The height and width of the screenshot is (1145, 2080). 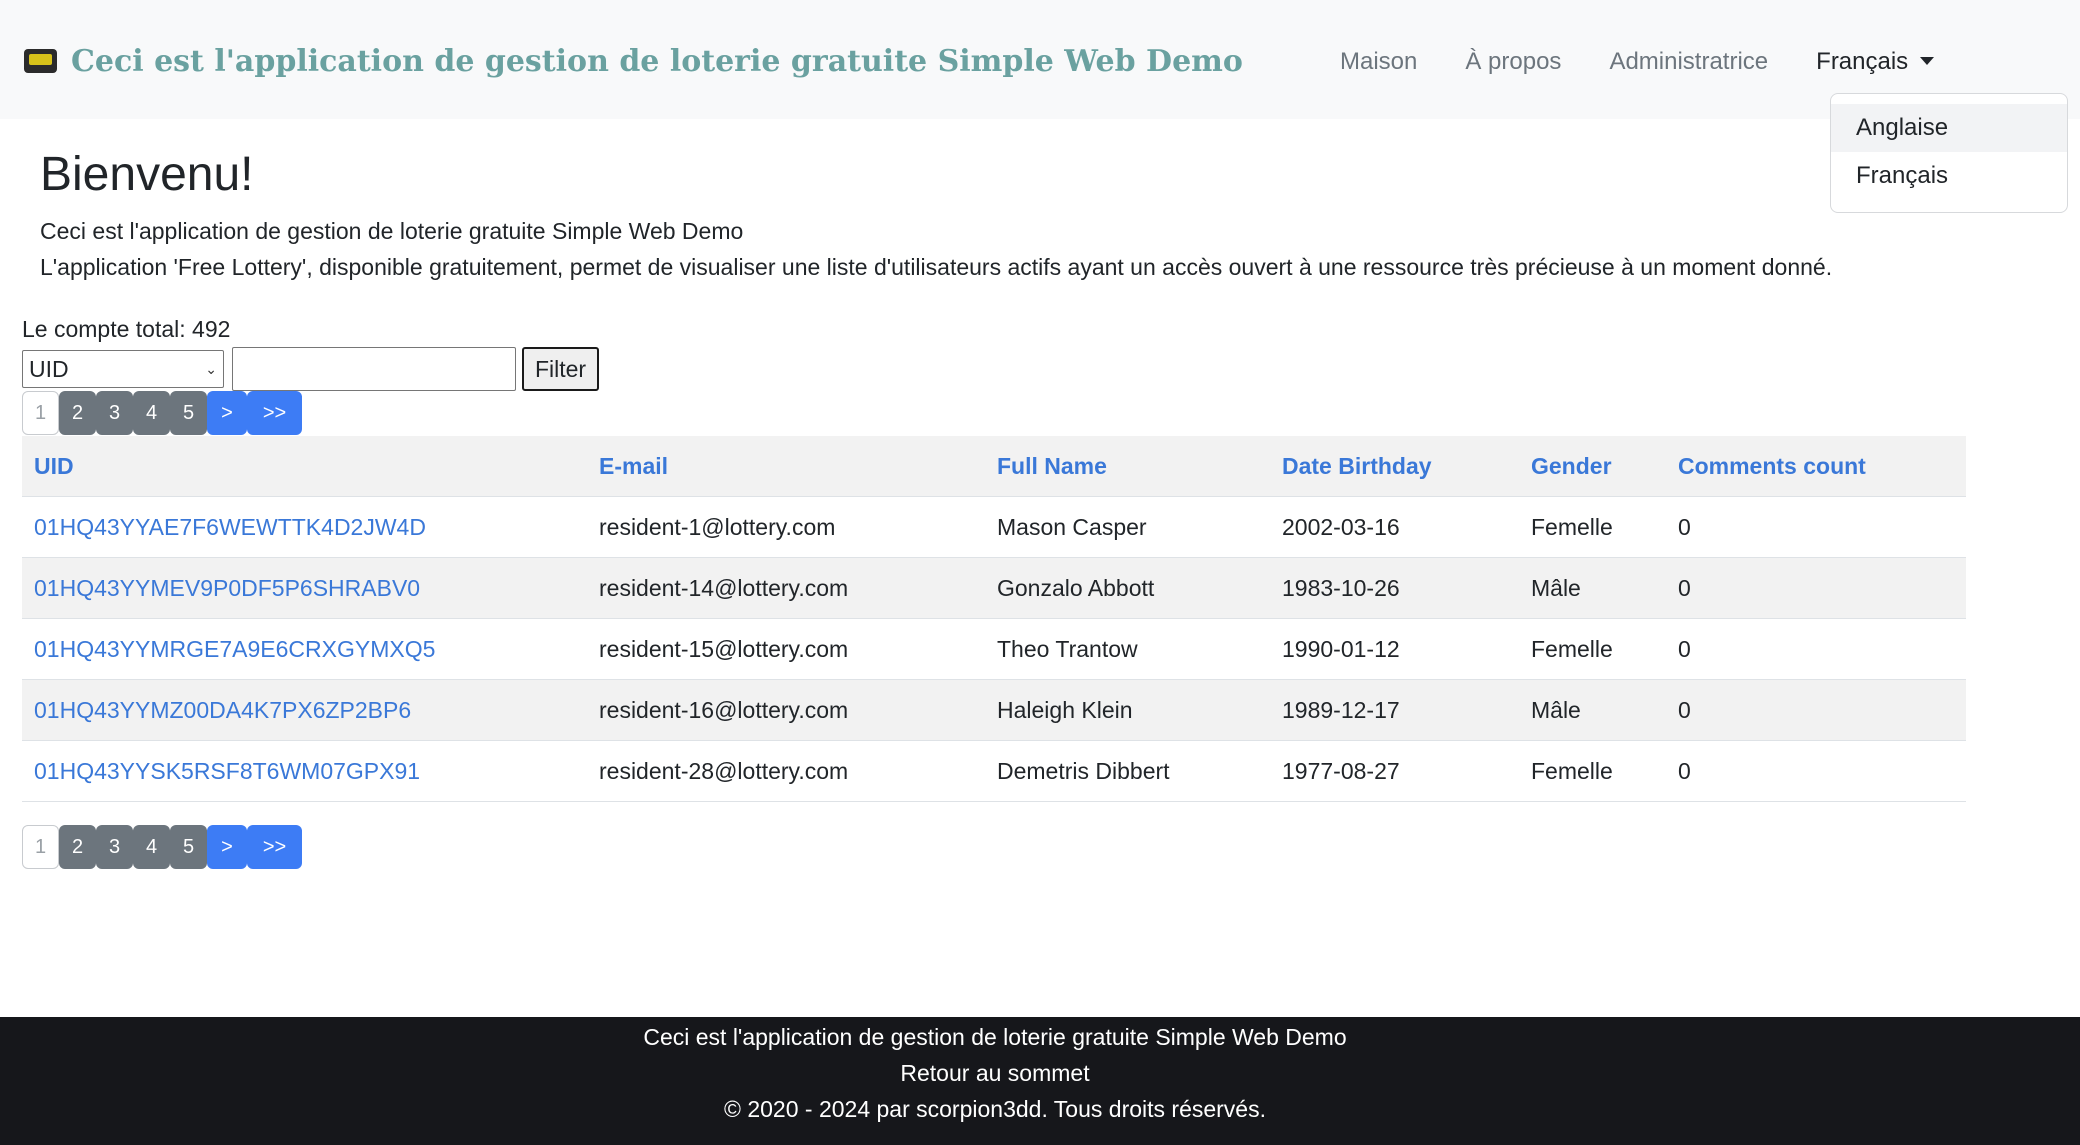 I want to click on birthday-cell: 1983-10-26, so click(x=1394, y=588).